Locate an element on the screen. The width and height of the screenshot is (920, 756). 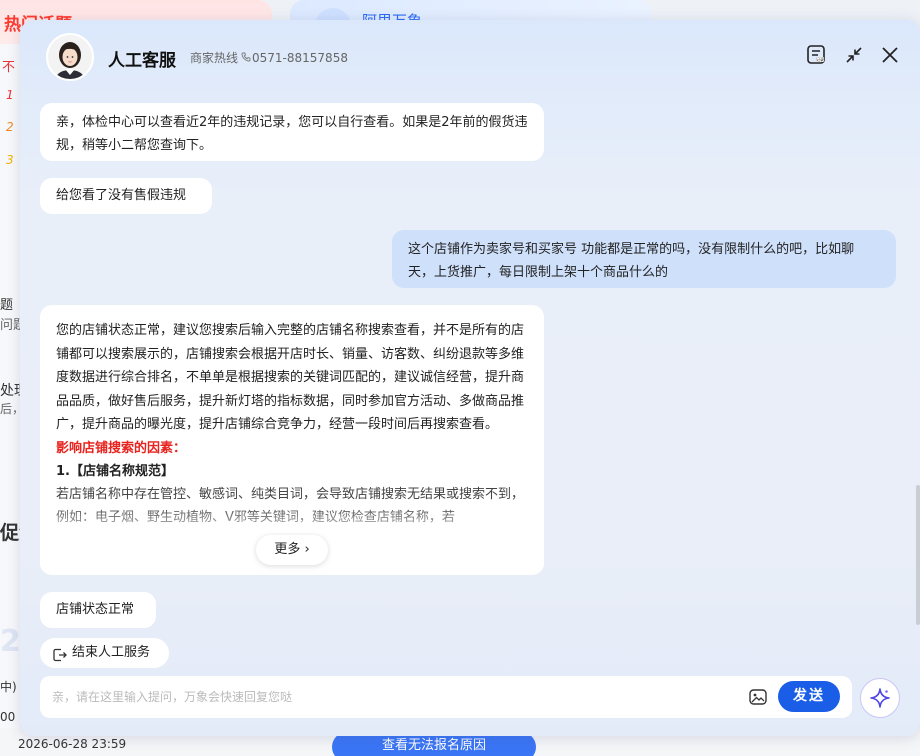
more-button: 更多 › is located at coordinates (292, 550).